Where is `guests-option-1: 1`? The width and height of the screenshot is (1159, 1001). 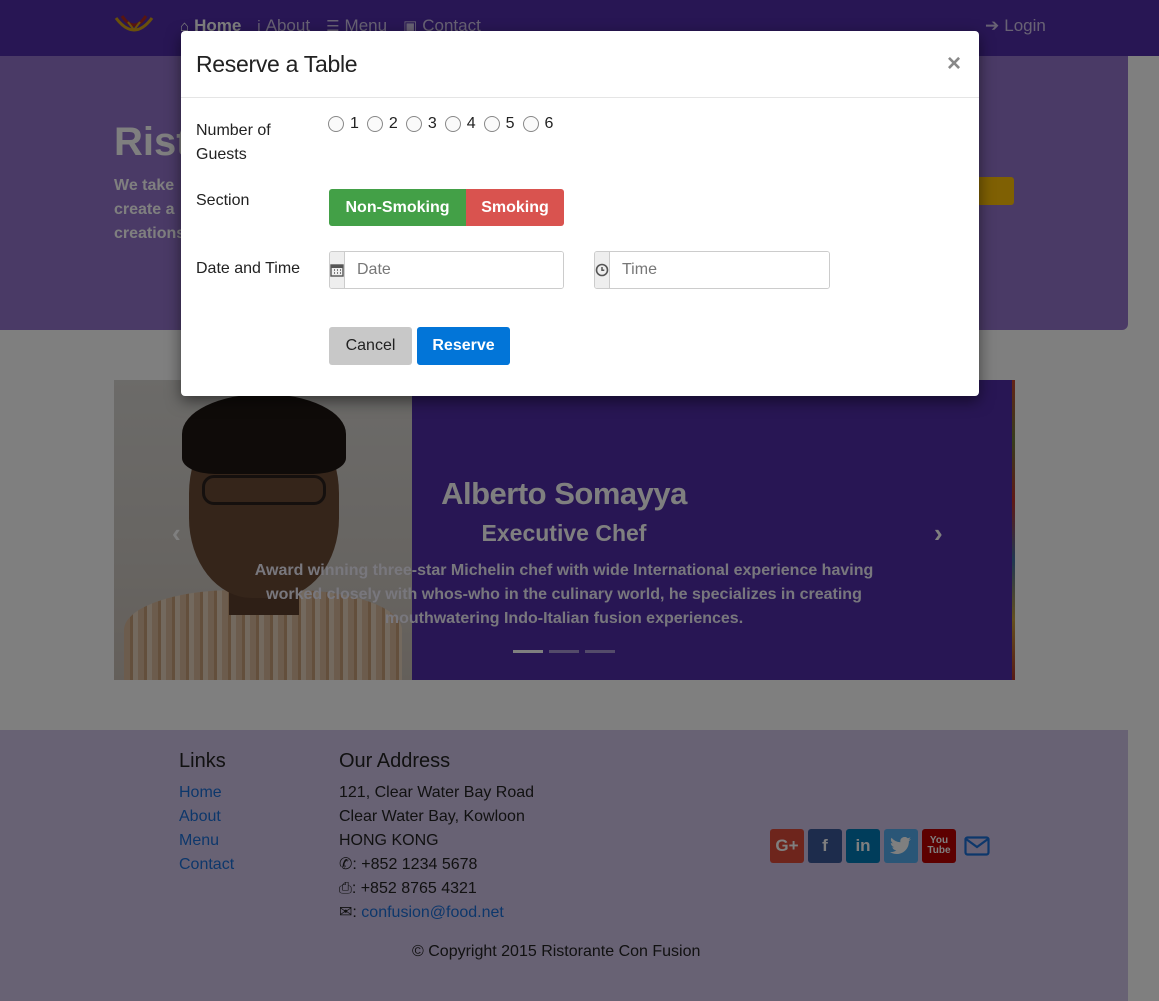 guests-option-1: 1 is located at coordinates (343, 124).